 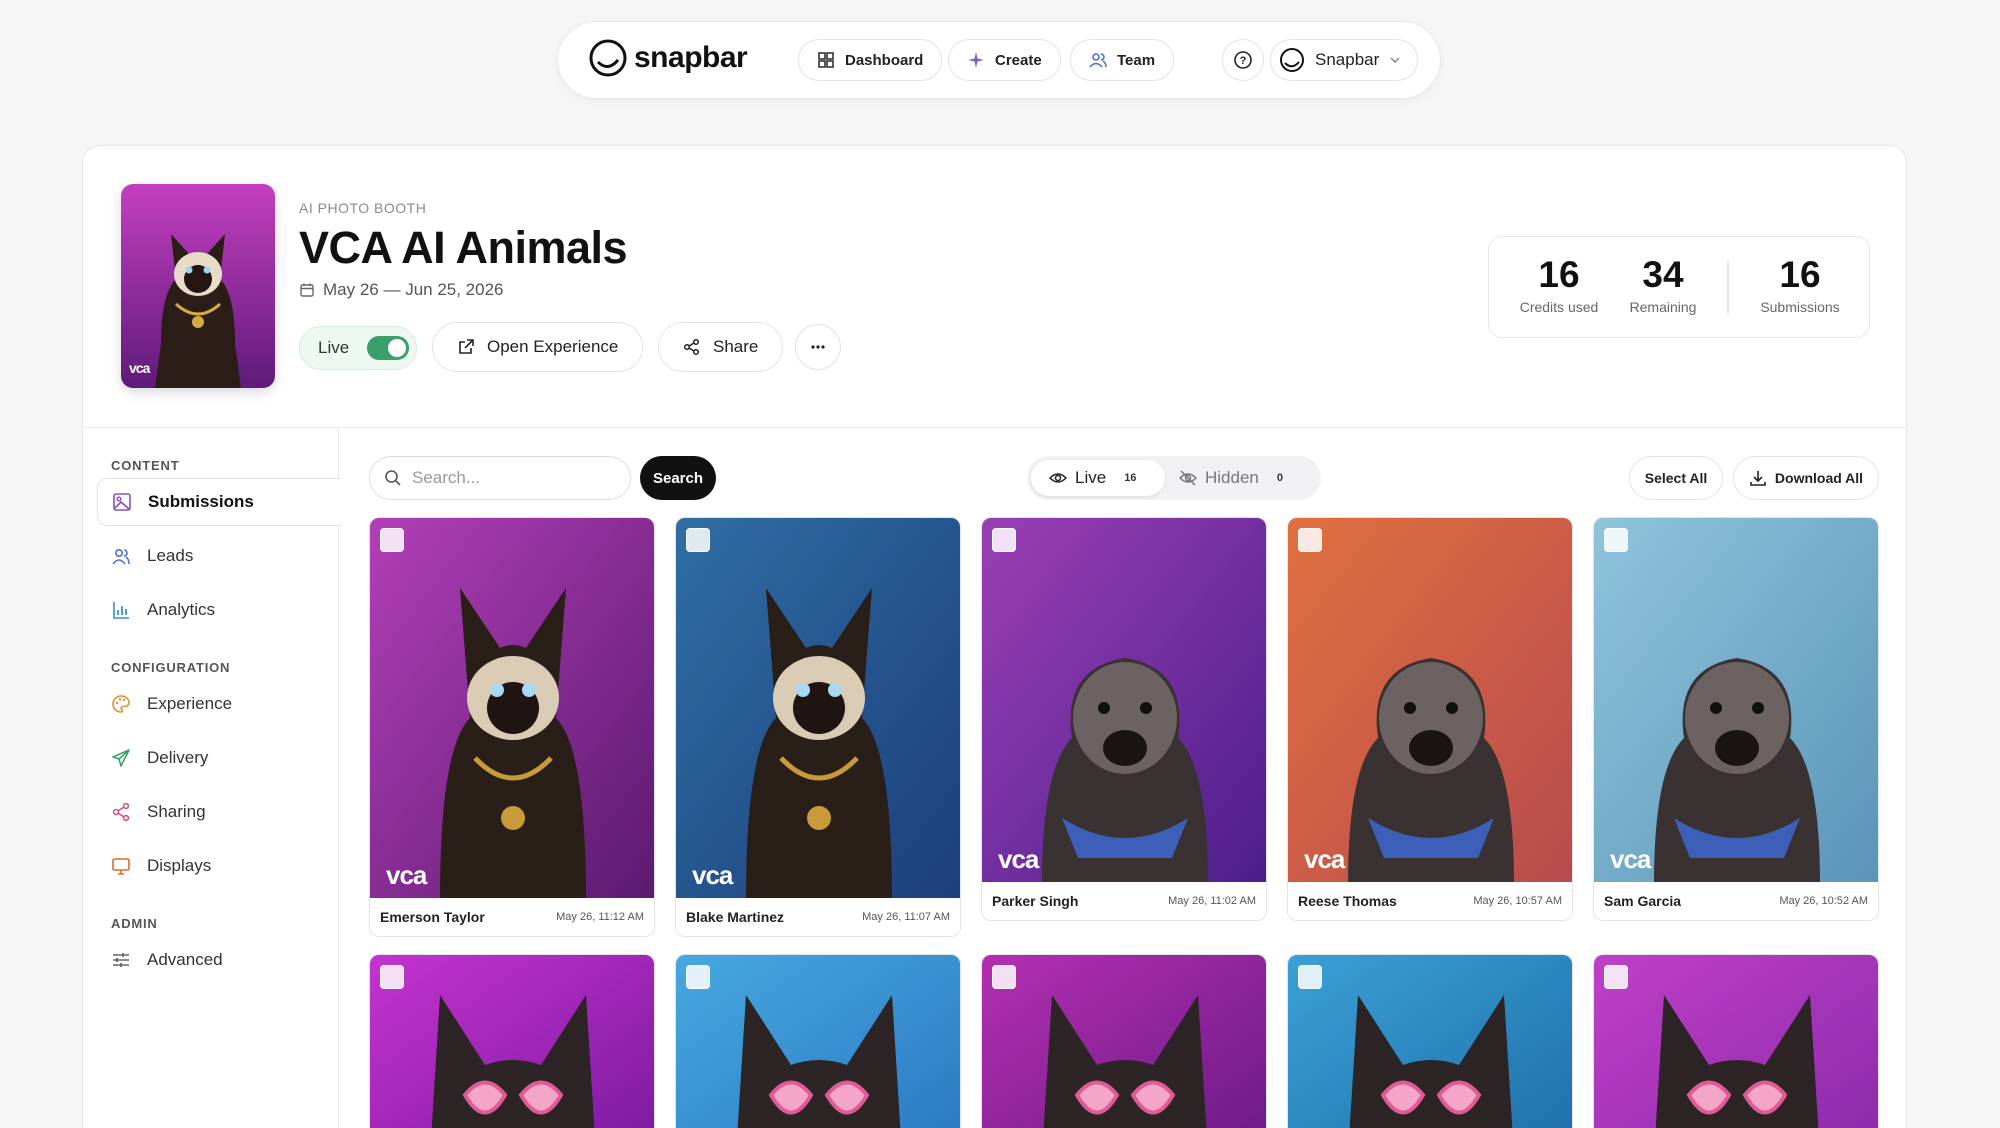 What do you see at coordinates (178, 757) in the screenshot?
I see `sidebar-item-label: Delivery` at bounding box center [178, 757].